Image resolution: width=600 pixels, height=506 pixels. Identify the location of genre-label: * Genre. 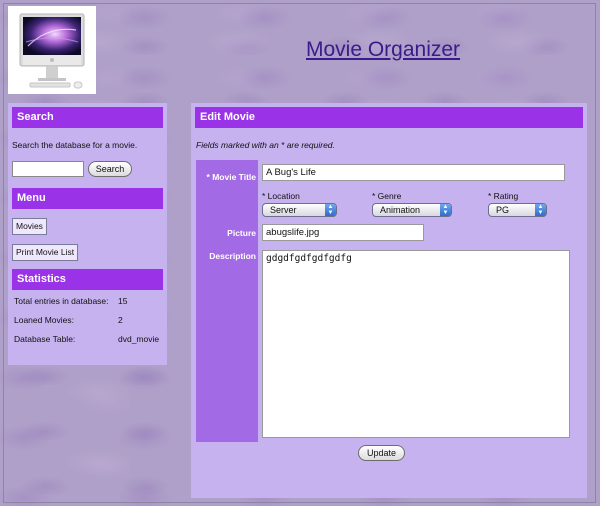
(387, 196).